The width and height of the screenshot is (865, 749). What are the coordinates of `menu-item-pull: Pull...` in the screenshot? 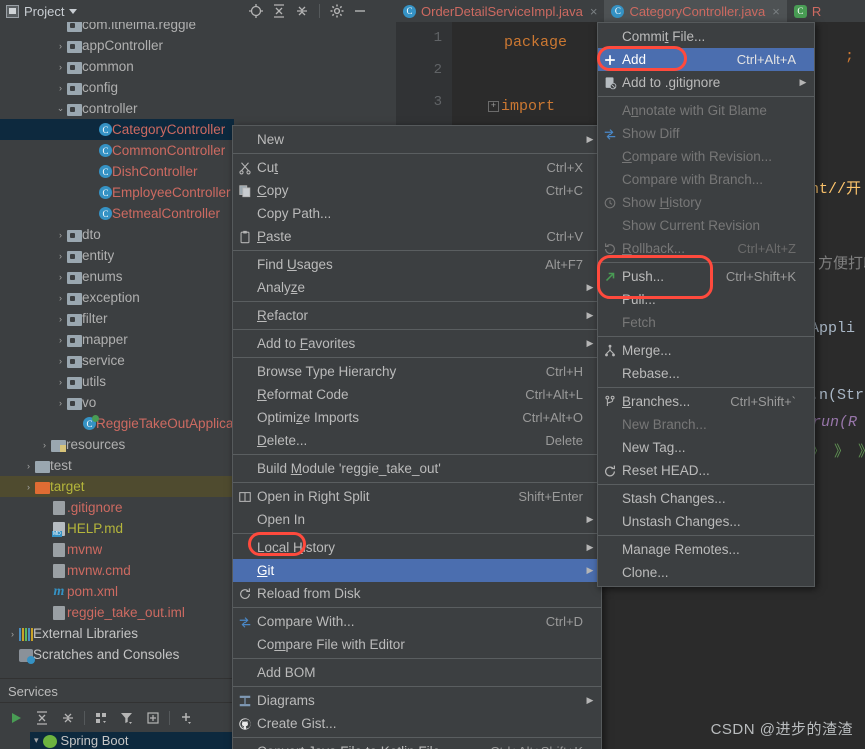 It's located at (706, 299).